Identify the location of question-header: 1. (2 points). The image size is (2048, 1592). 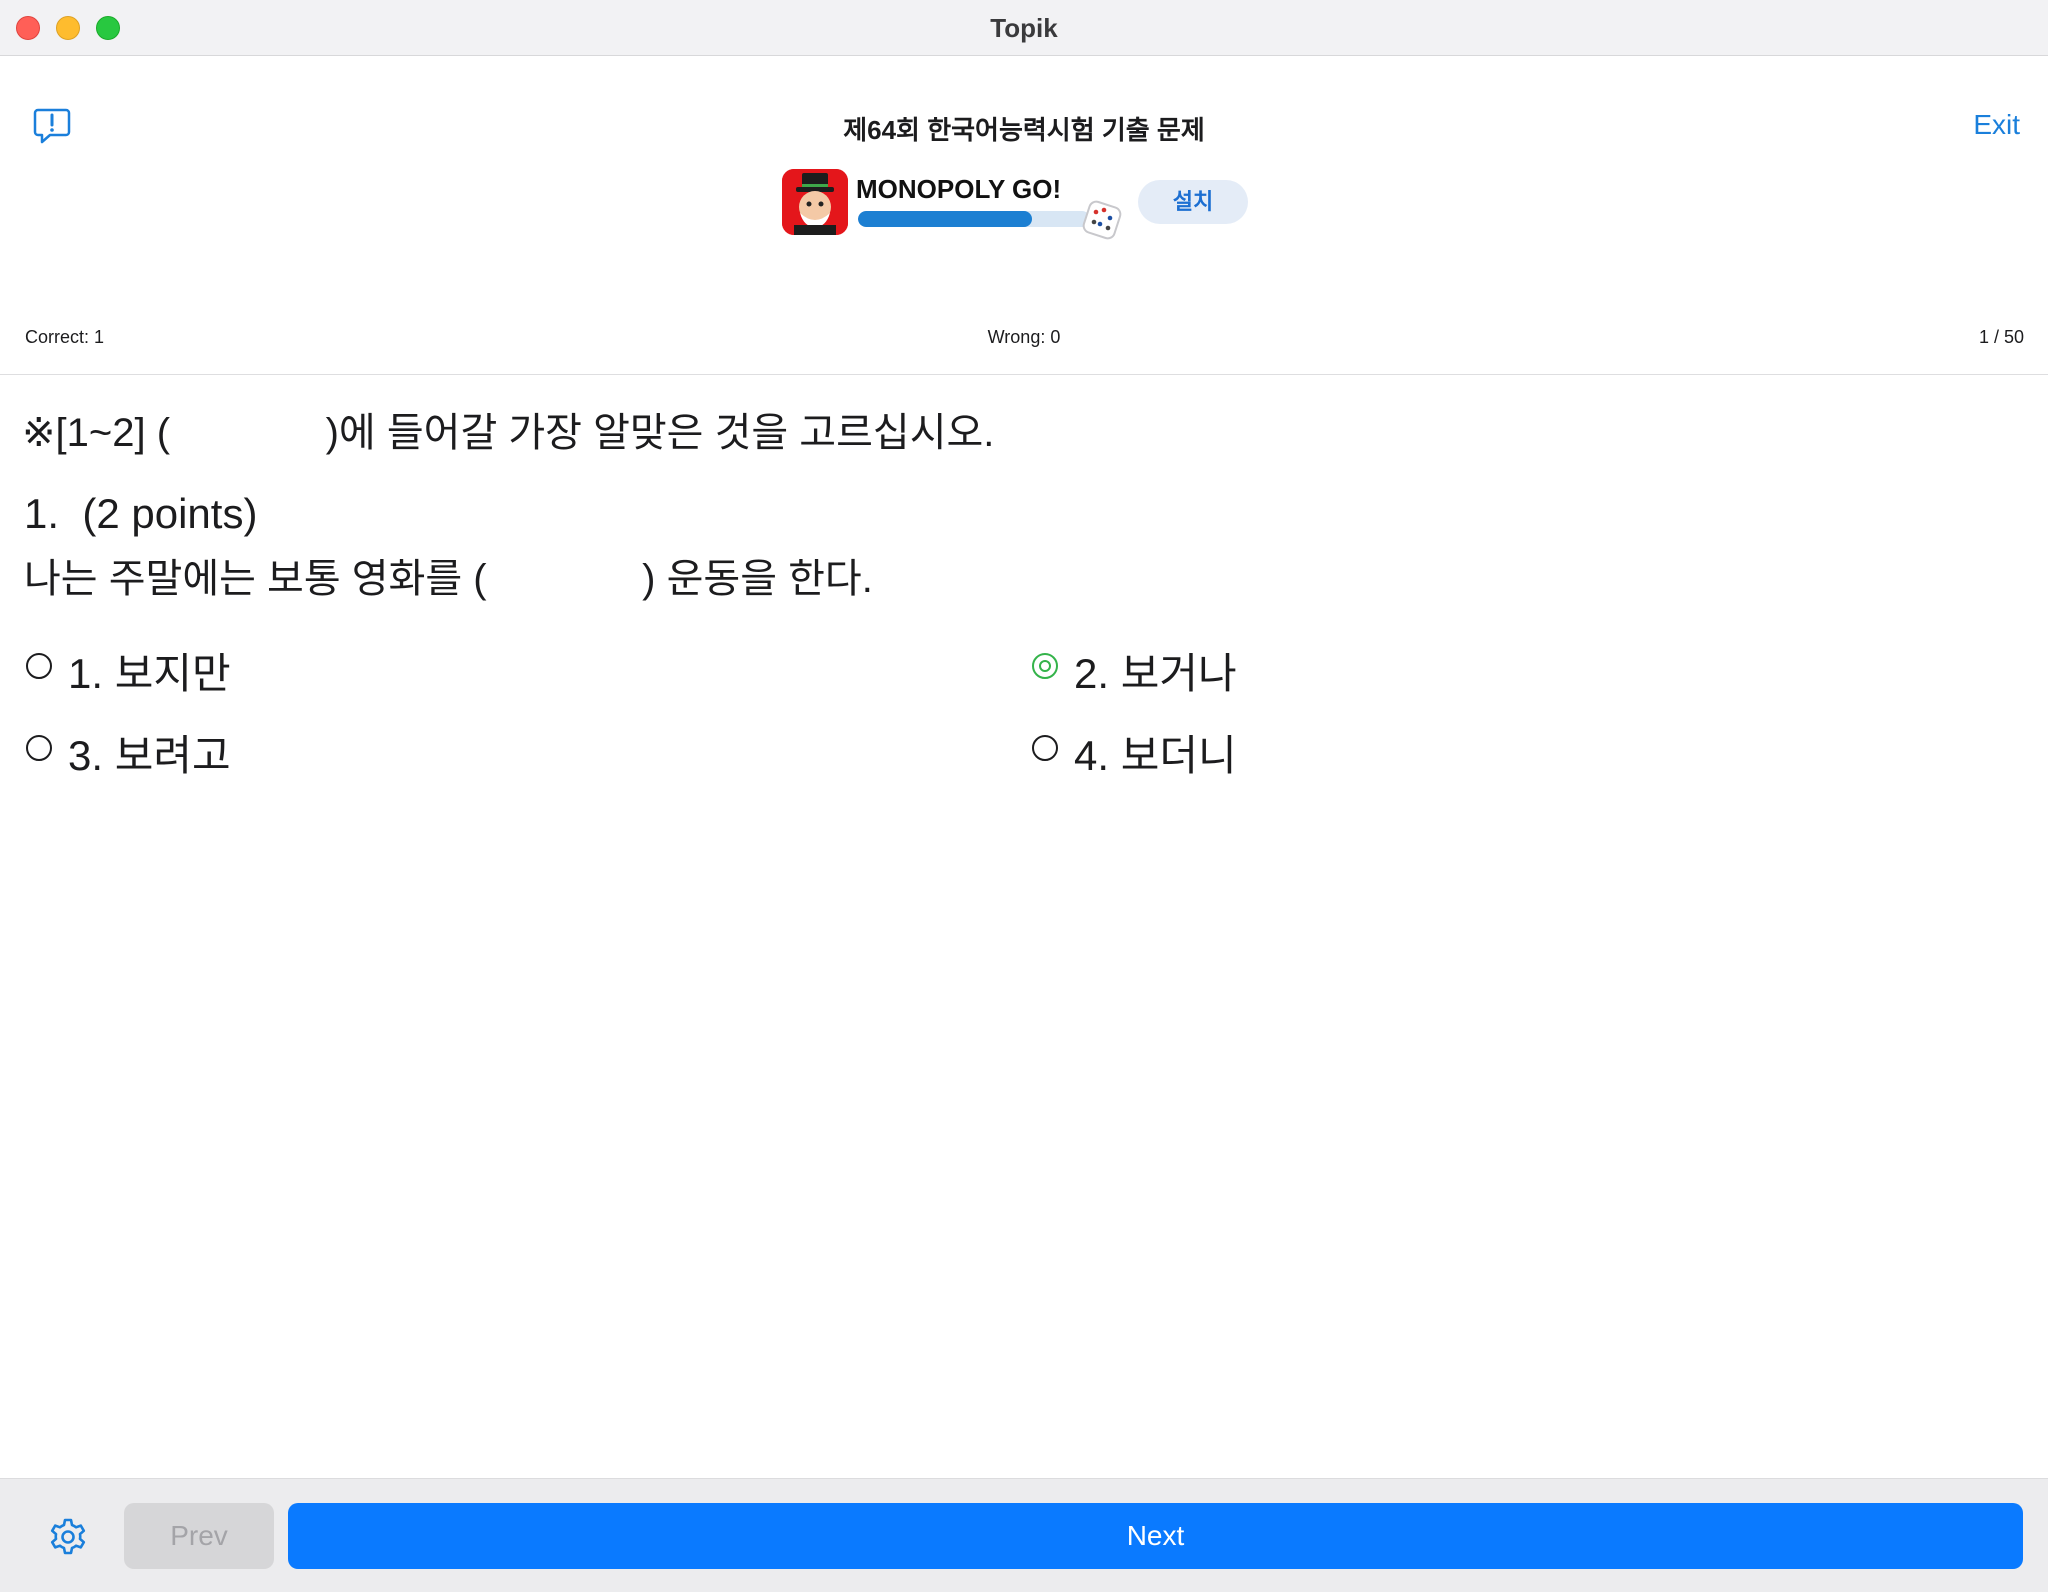
(141, 513).